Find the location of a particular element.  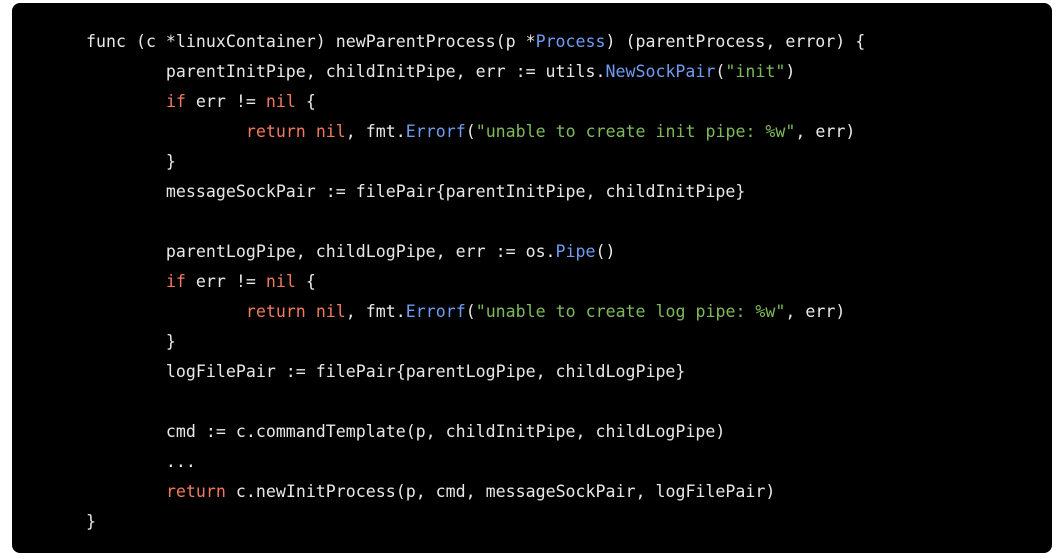

code-text: () is located at coordinates (605, 251).